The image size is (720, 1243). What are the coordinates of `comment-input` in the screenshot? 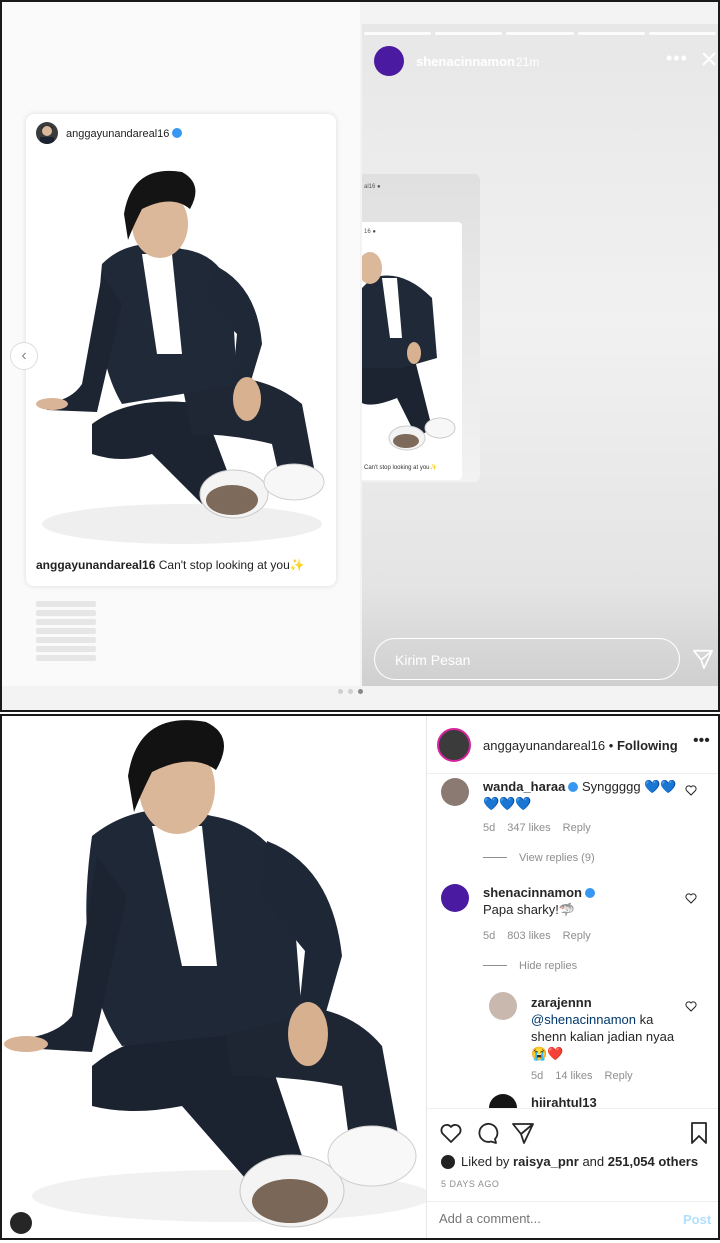 It's located at (549, 1218).